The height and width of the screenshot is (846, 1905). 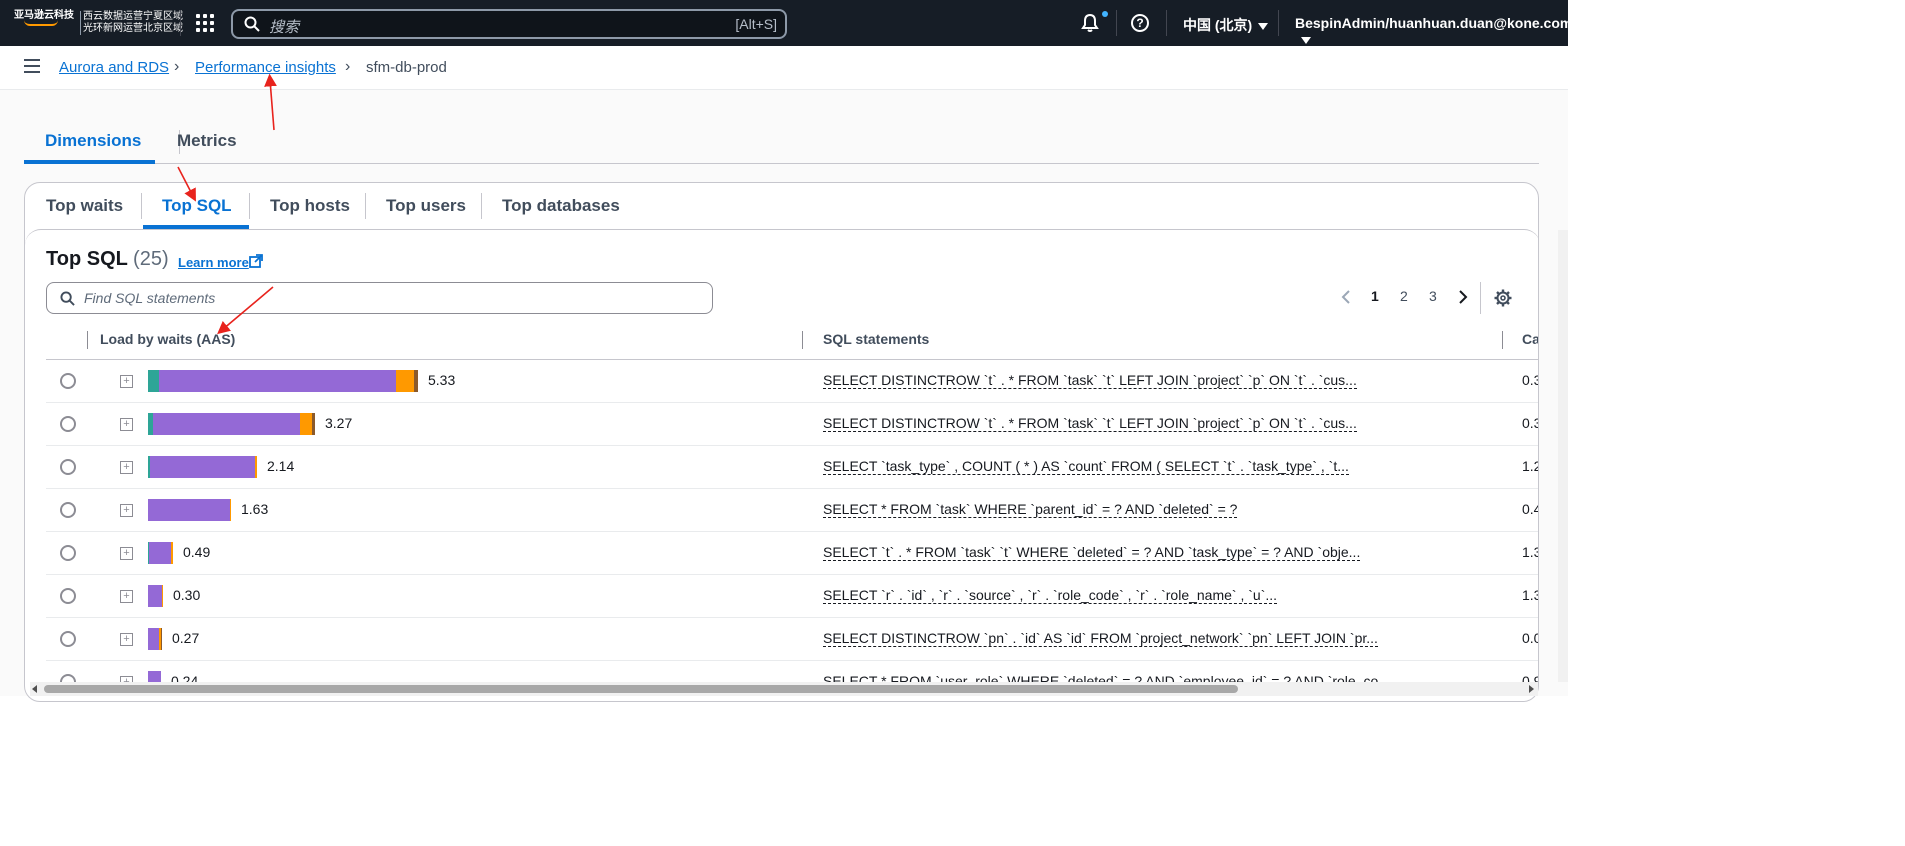 I want to click on tab-metrics: Metrics, so click(x=207, y=147).